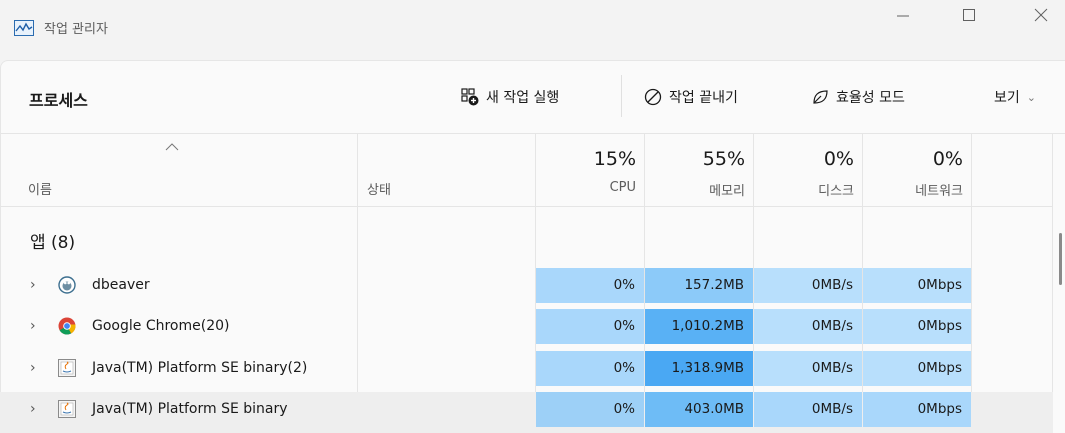 The image size is (1065, 433). I want to click on title-bar: 작업 관리자, so click(532, 30).